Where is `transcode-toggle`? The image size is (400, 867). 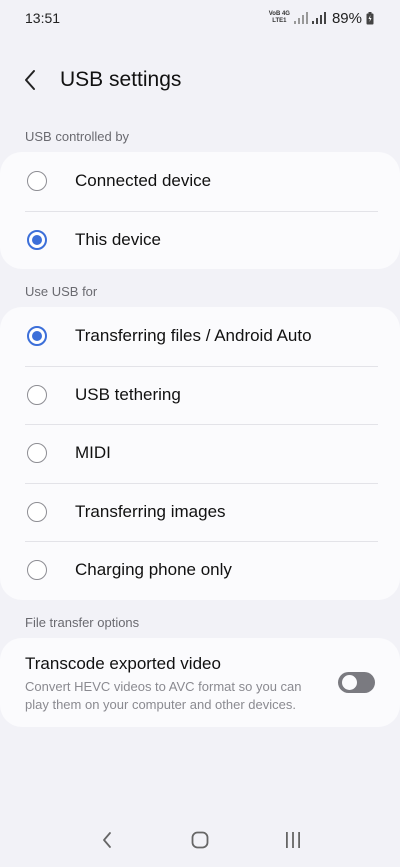
transcode-toggle is located at coordinates (356, 682).